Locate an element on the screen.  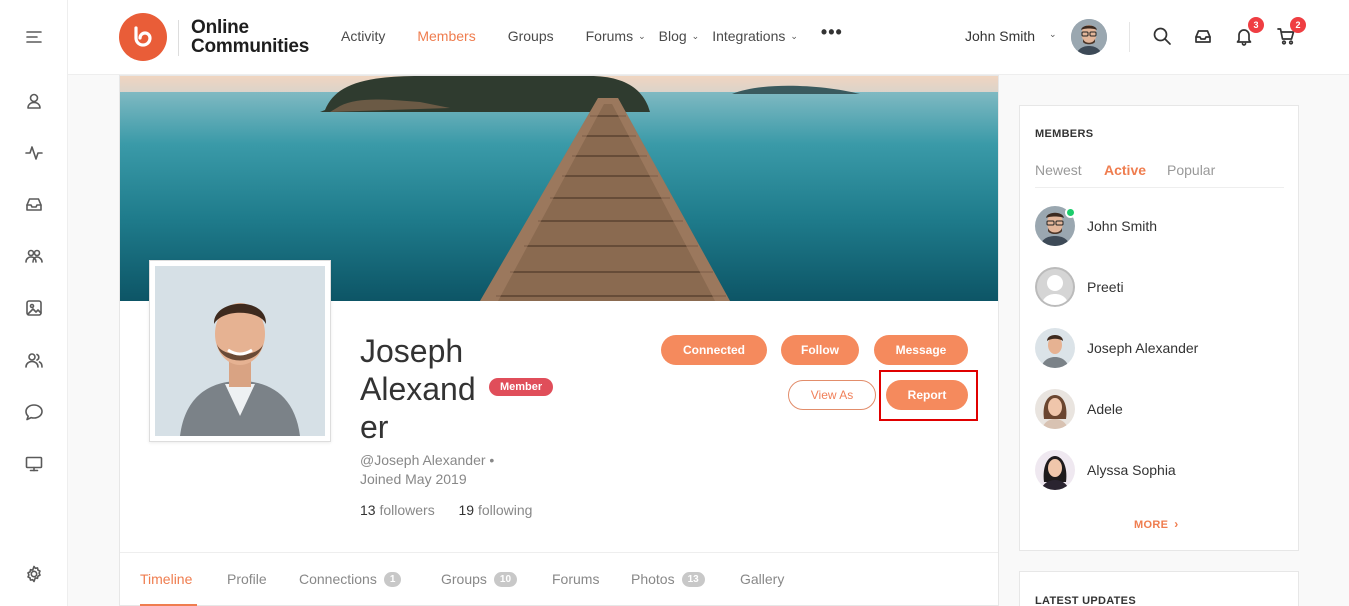
member-type-badge: Member is located at coordinates (521, 387).